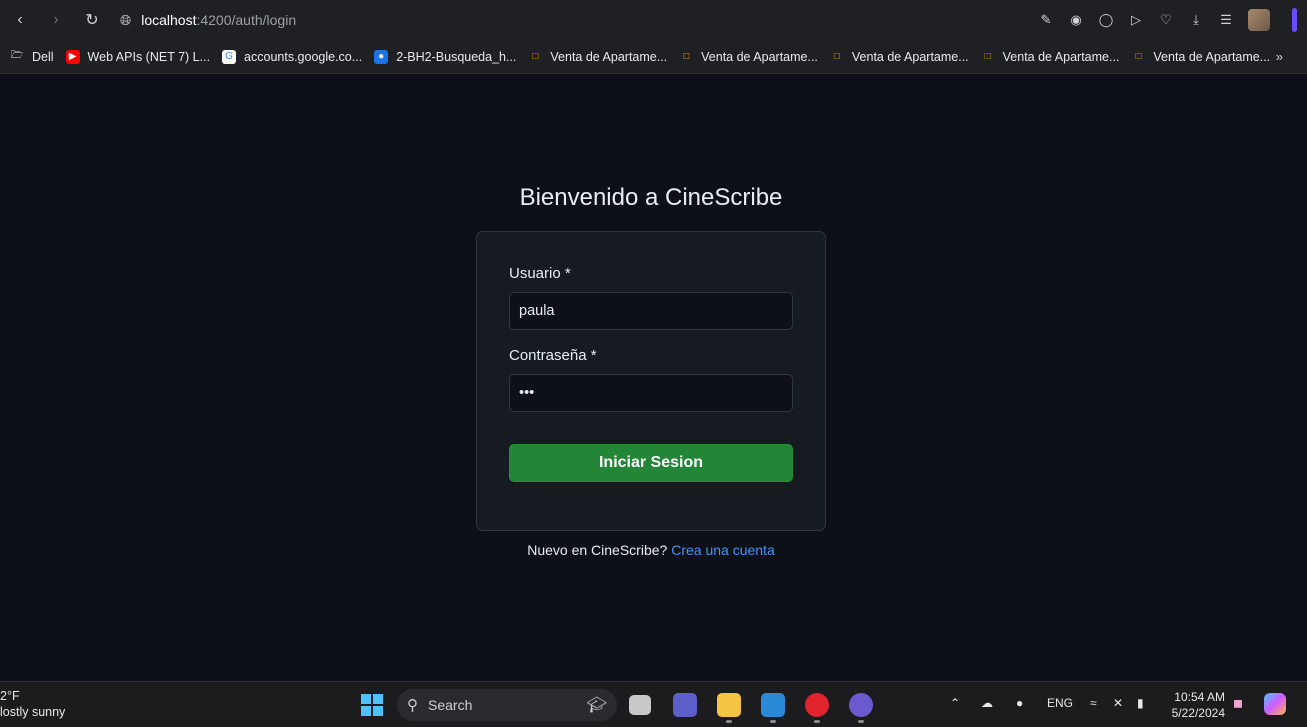 This screenshot has height=727, width=1307. What do you see at coordinates (1226, 20) in the screenshot?
I see `menu-icon: ☰` at bounding box center [1226, 20].